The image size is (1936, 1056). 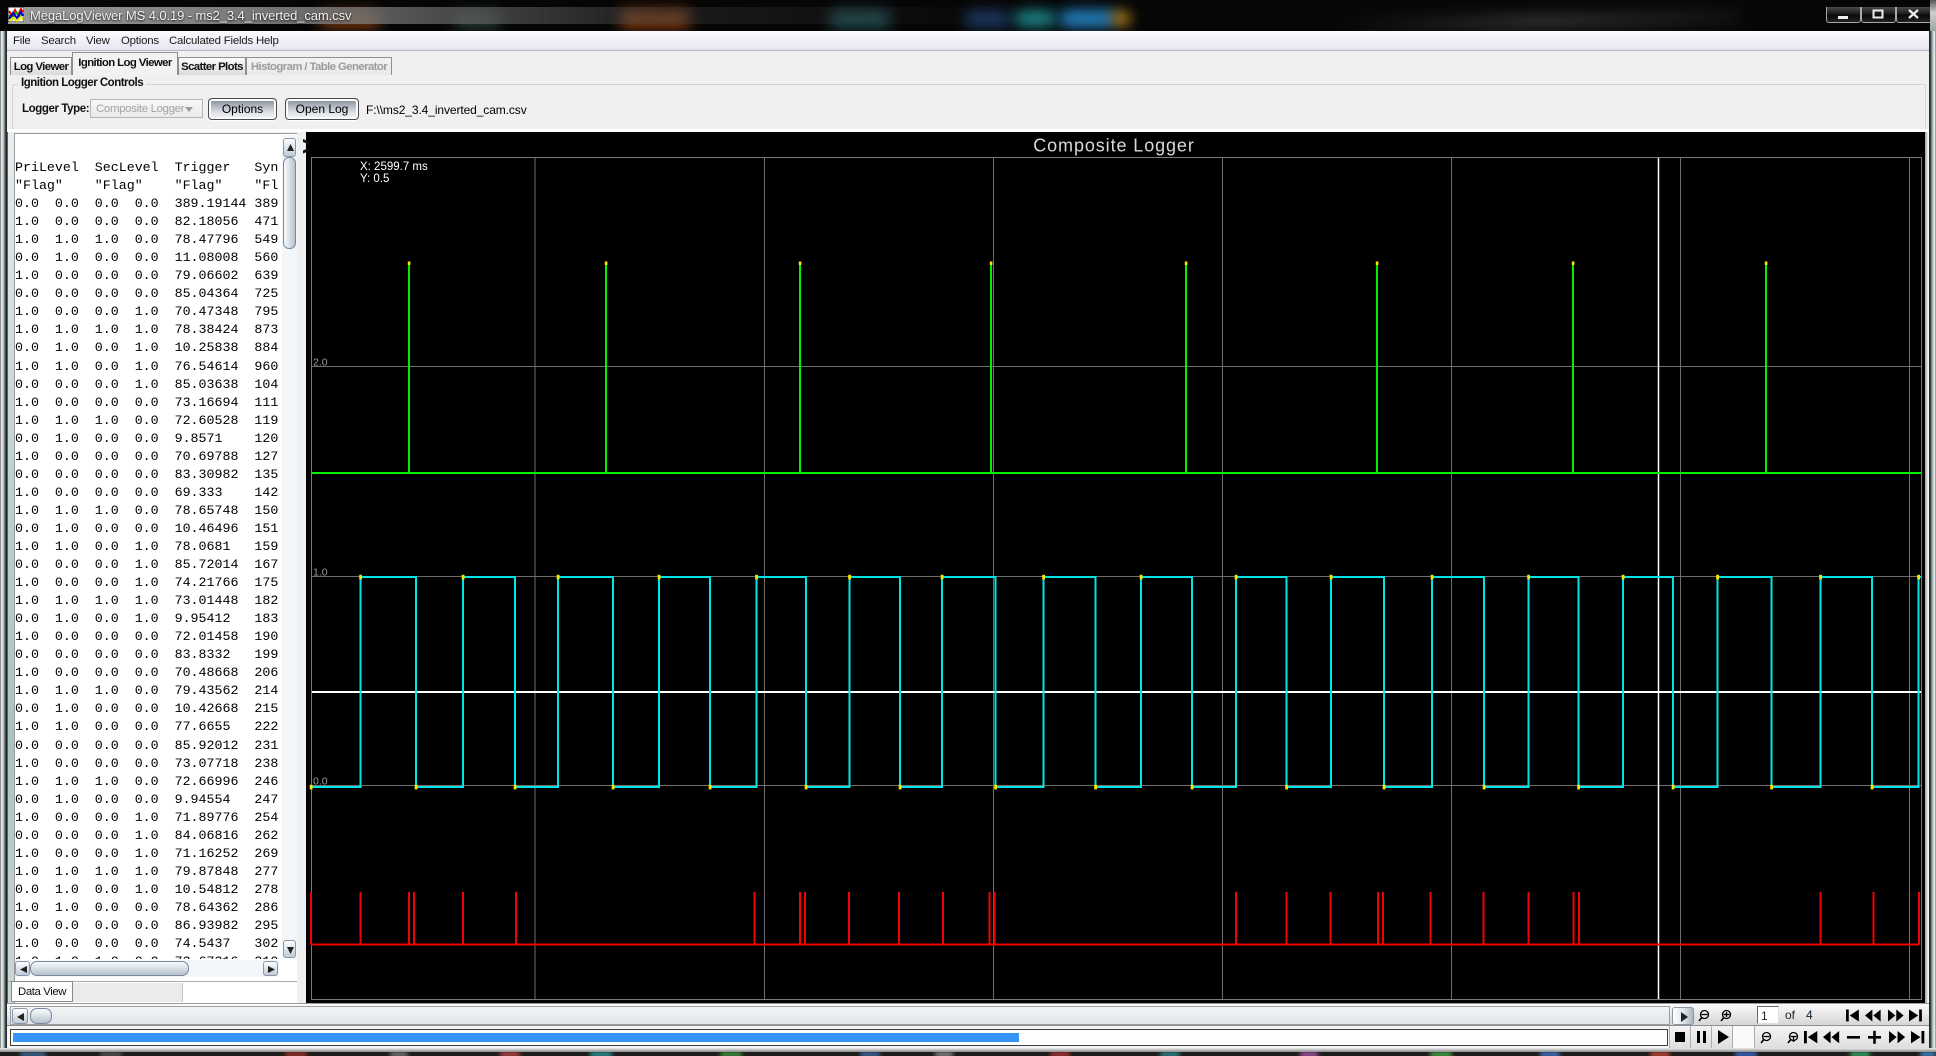 I want to click on svg-text: Y: 0.5, so click(x=374, y=179).